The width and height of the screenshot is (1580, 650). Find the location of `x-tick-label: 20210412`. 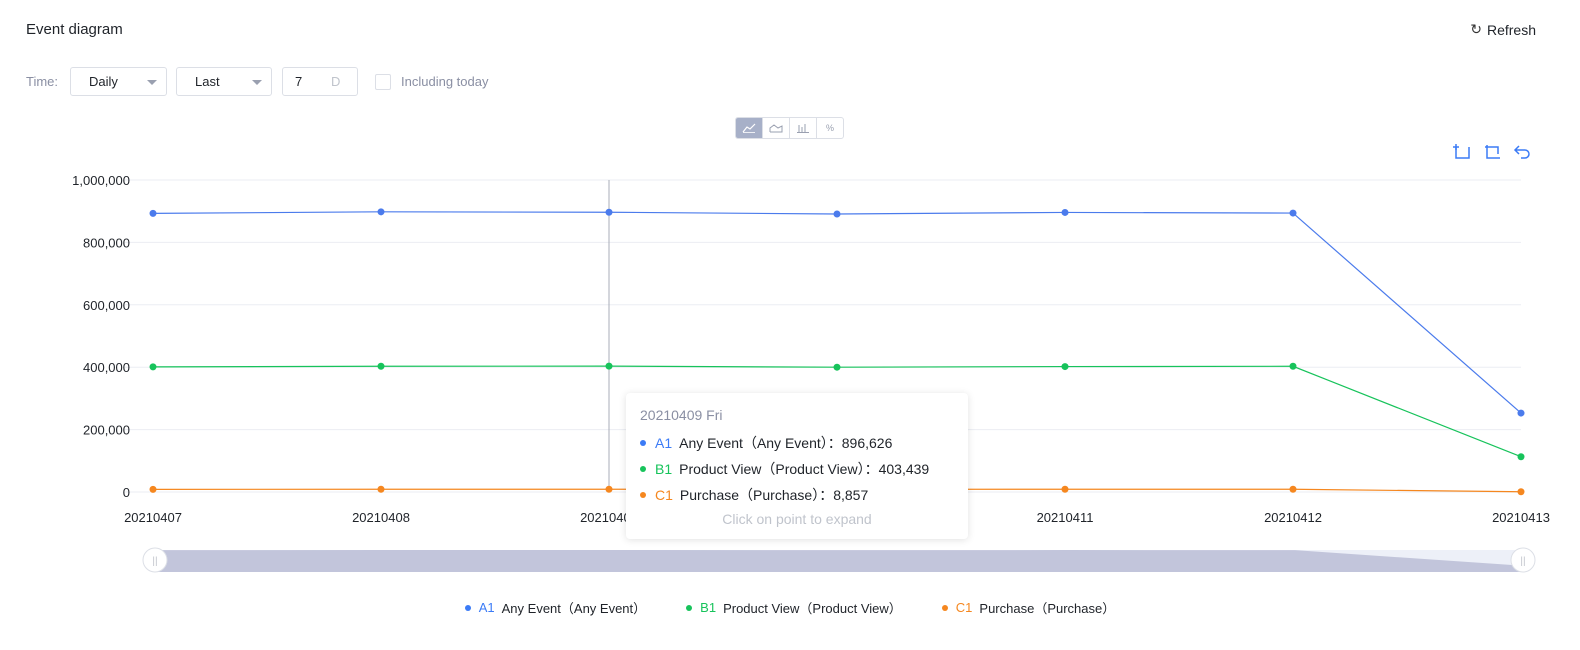

x-tick-label: 20210412 is located at coordinates (1293, 517).